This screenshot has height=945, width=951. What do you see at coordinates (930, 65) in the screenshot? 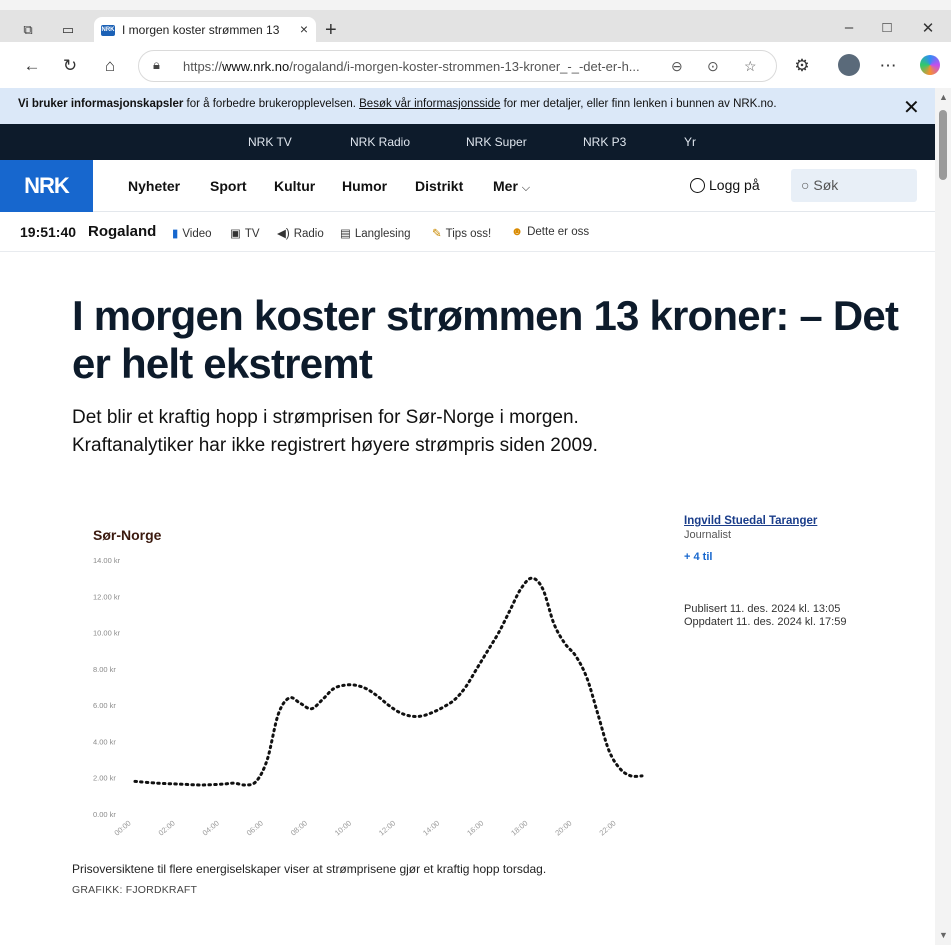
I see `copilot-icon` at bounding box center [930, 65].